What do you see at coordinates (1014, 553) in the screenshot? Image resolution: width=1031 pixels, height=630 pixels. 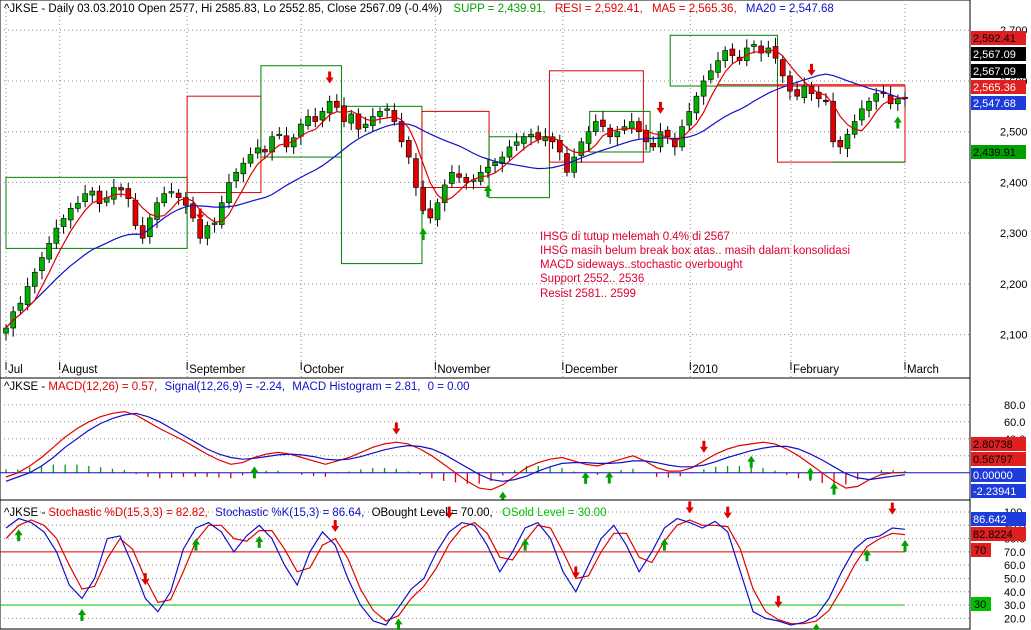 I see `y-tick-label: 70.0` at bounding box center [1014, 553].